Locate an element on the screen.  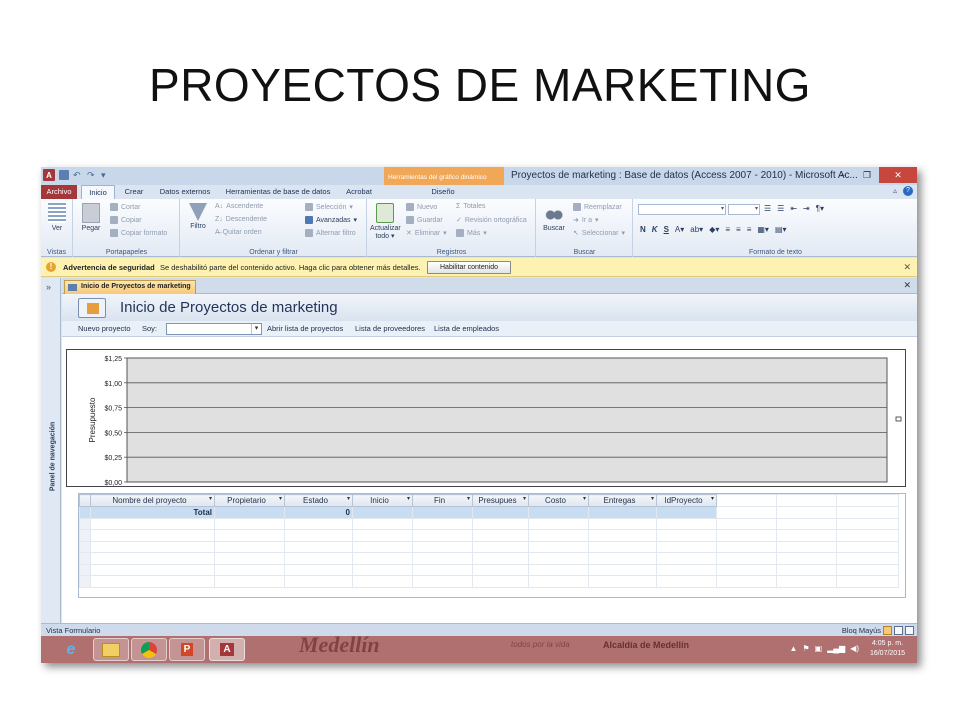
ver-button: Ver is located at coordinates (57, 218).